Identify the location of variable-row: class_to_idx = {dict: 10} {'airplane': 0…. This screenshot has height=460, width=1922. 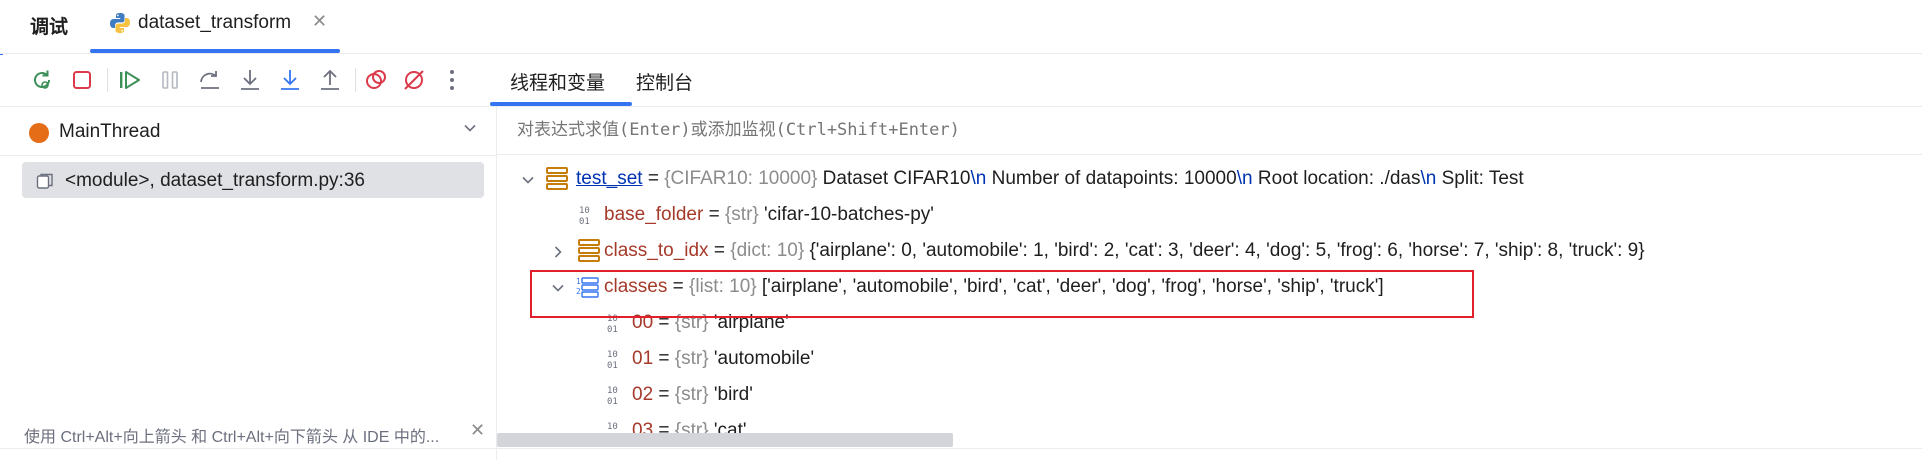
(1230, 255).